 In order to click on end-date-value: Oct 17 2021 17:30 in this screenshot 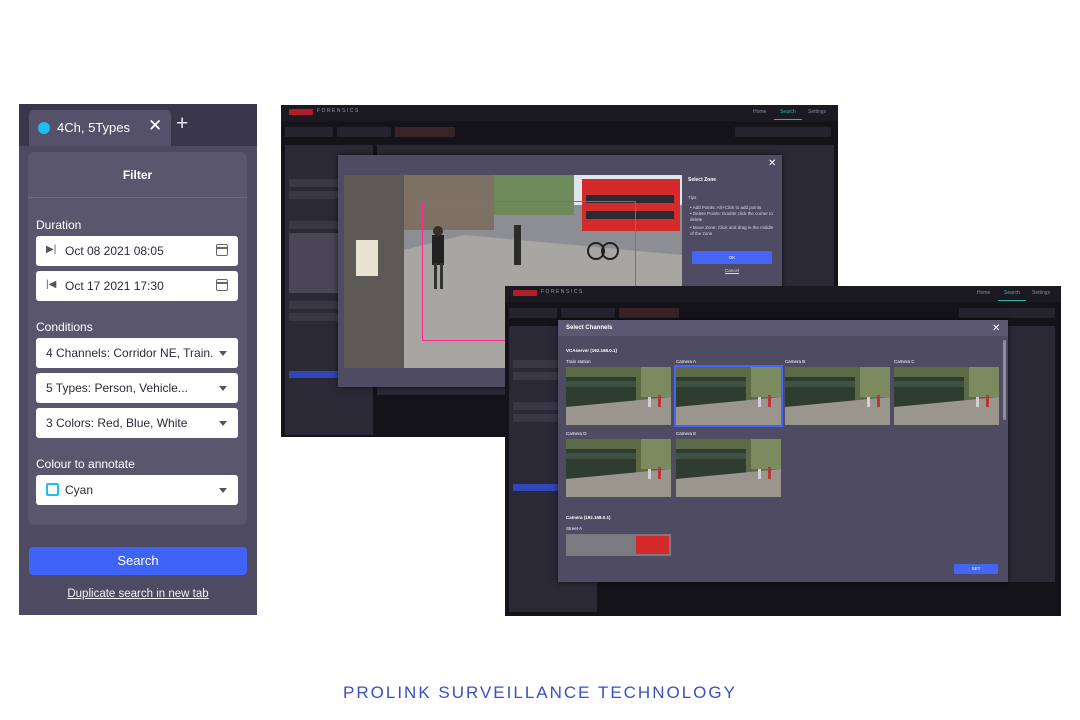, I will do `click(114, 286)`.